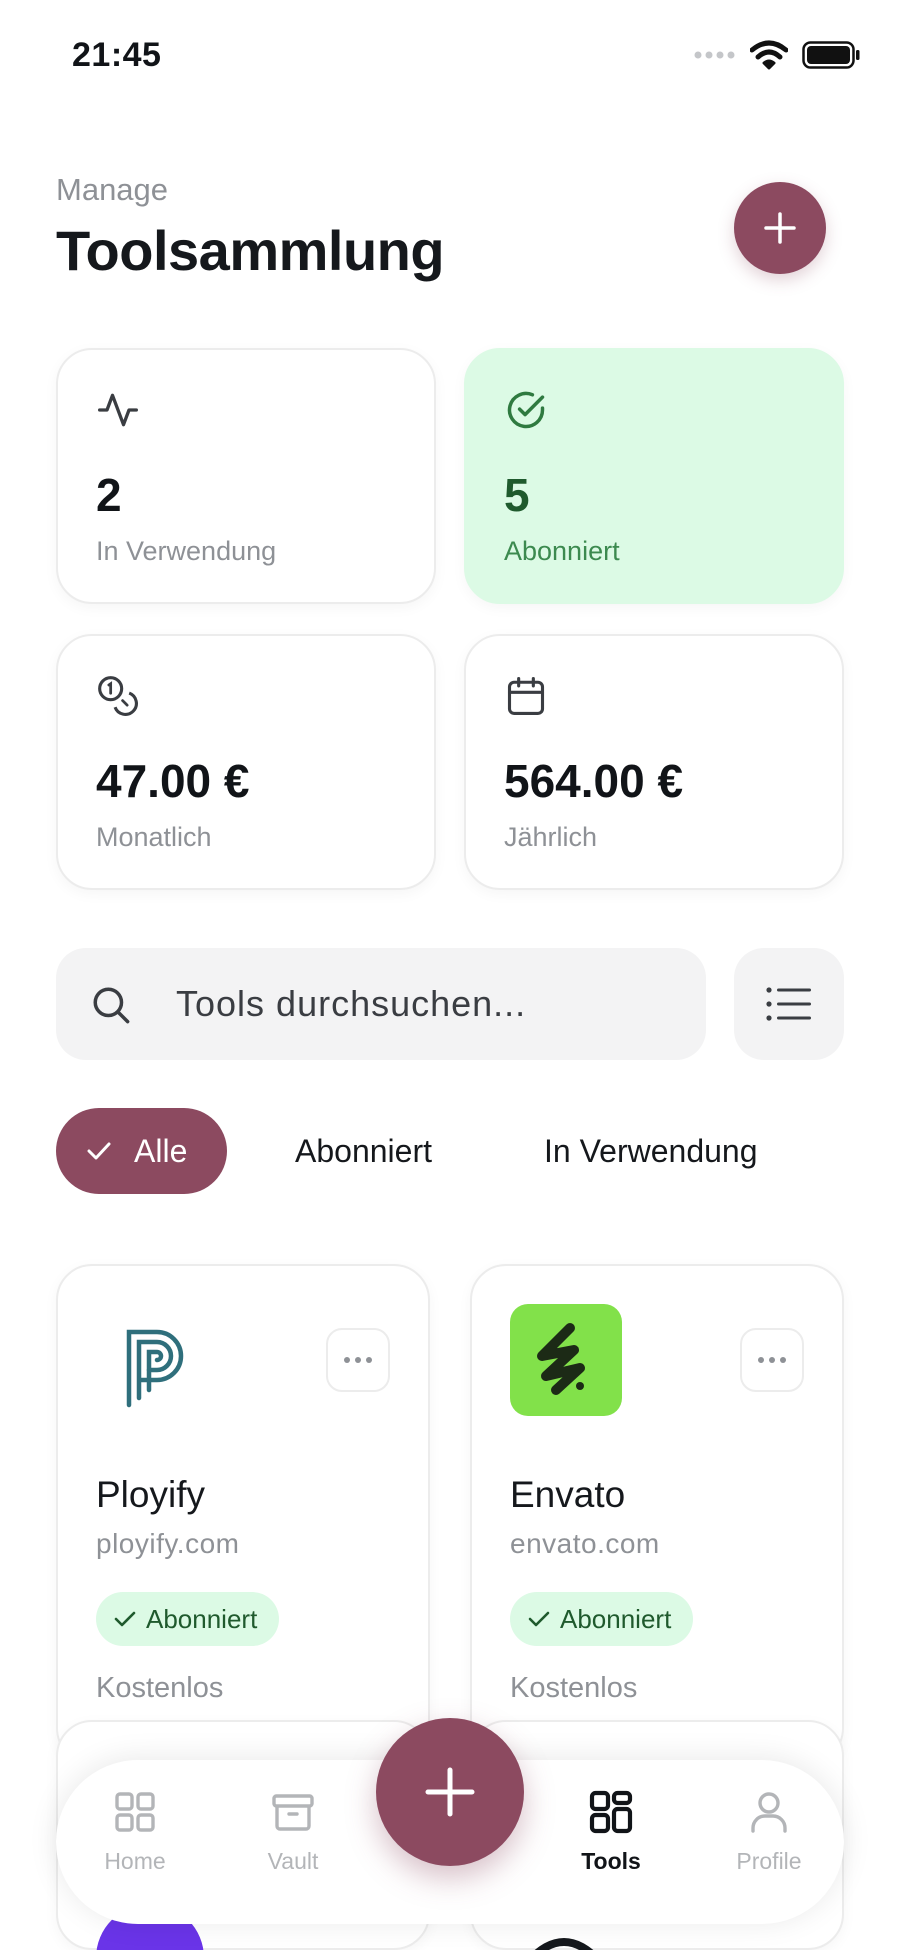 The image size is (900, 1950). I want to click on calendar-icon, so click(526, 696).